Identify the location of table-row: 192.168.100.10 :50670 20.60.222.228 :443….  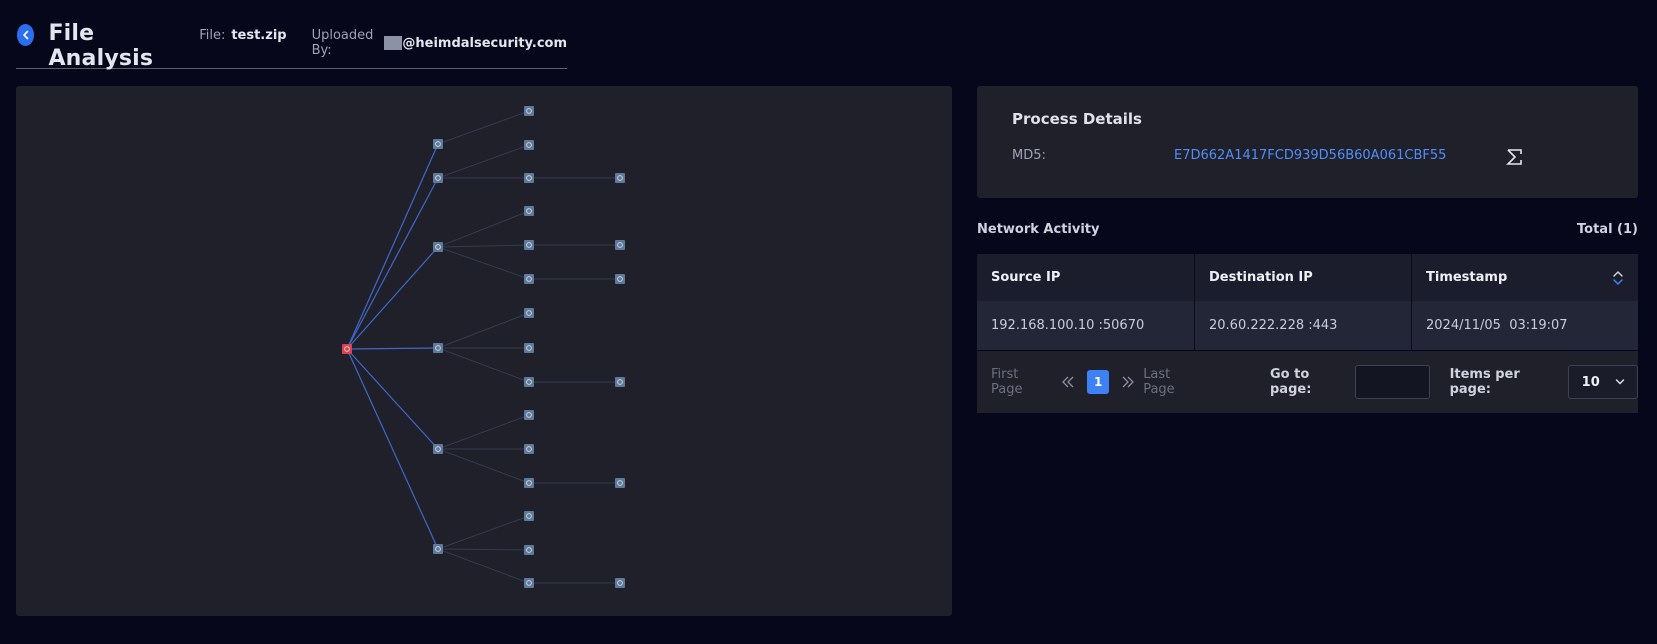
(1307, 325).